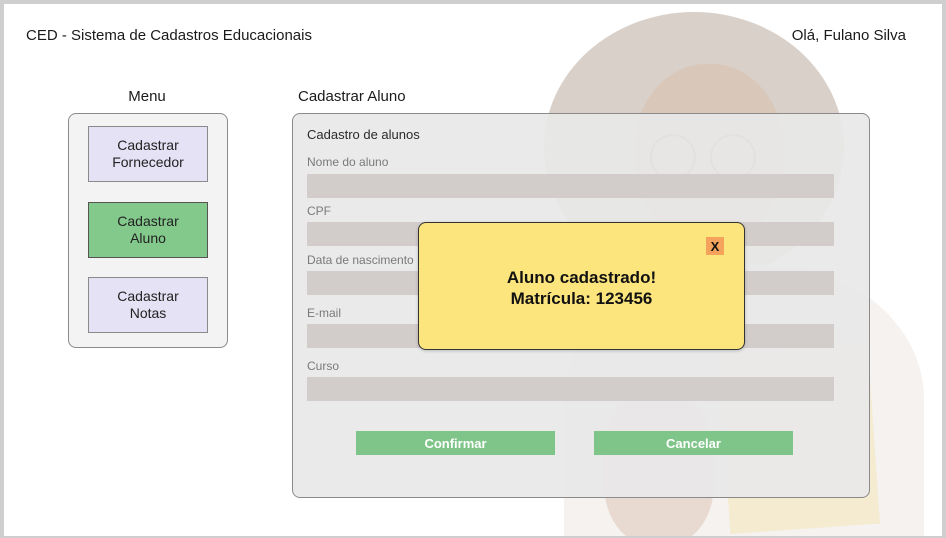  What do you see at coordinates (581, 298) in the screenshot?
I see `dialog-message-line2: Matrícula: 123456` at bounding box center [581, 298].